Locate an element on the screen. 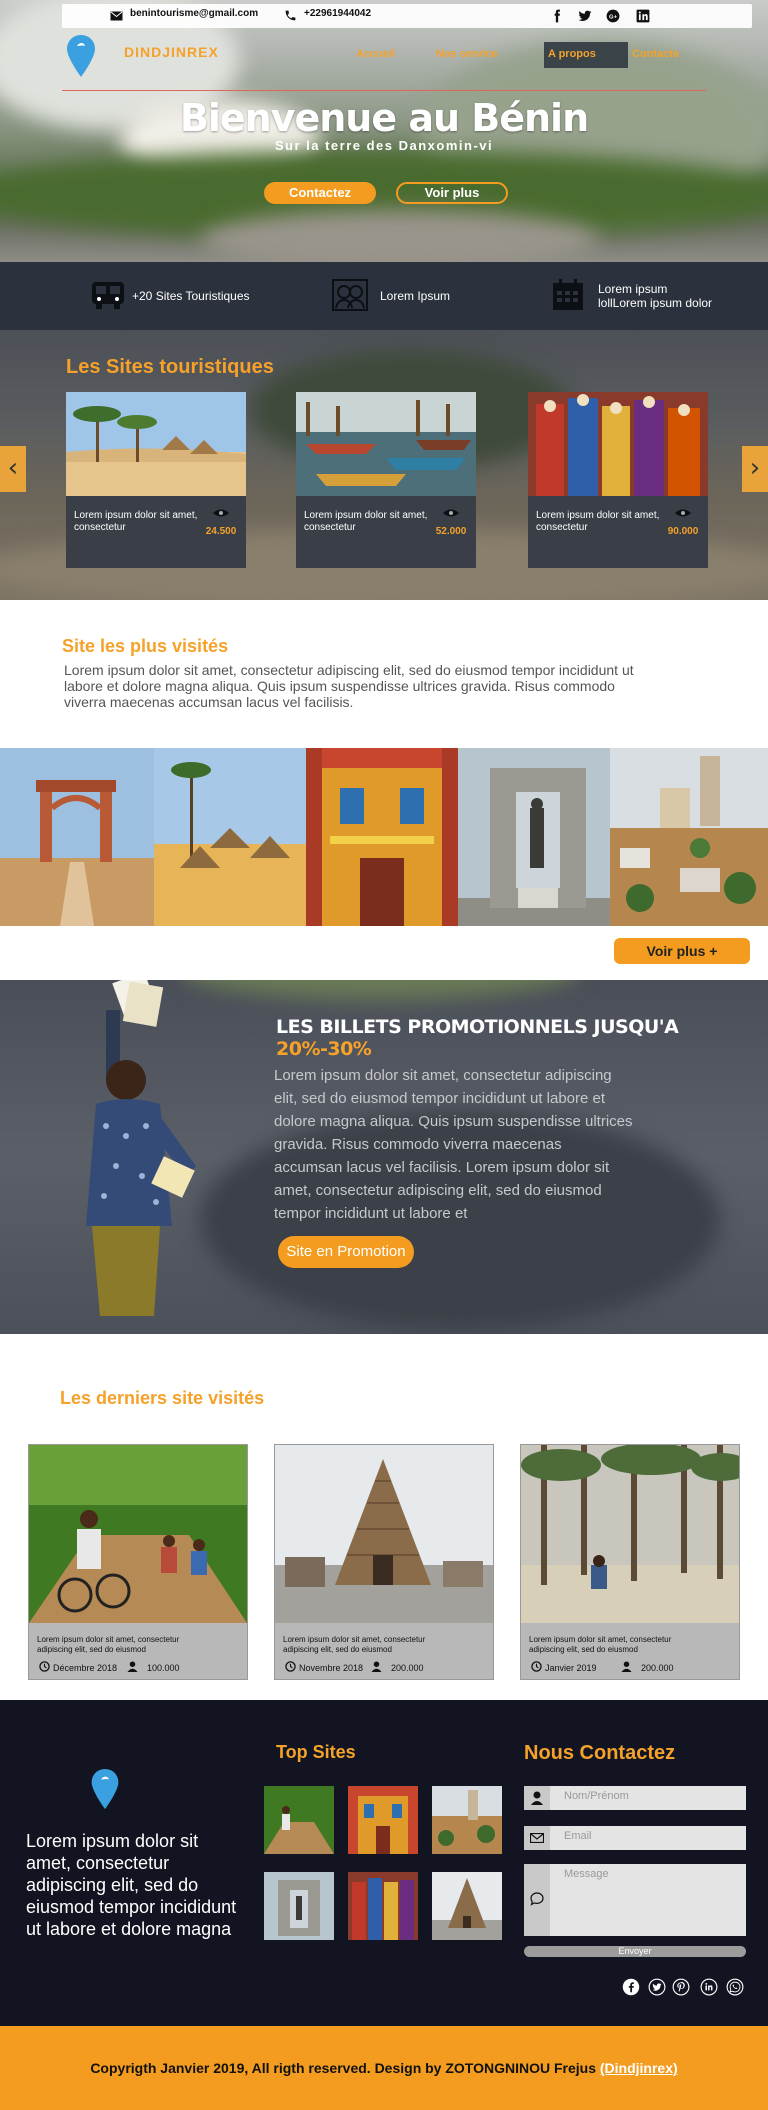 The image size is (768, 2110). beach-palm-image is located at coordinates (156, 444).